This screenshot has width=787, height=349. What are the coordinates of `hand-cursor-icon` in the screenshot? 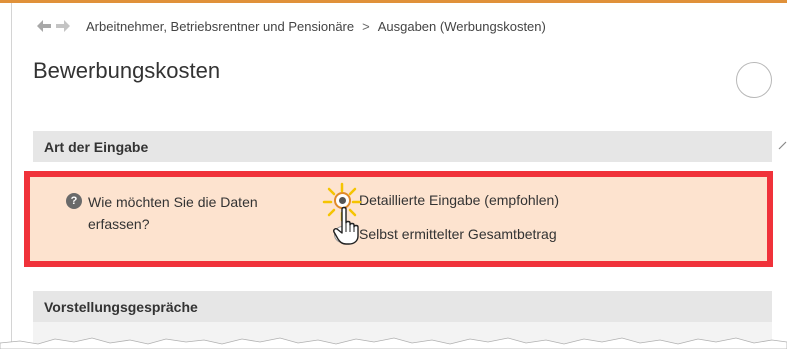 It's located at (346, 225).